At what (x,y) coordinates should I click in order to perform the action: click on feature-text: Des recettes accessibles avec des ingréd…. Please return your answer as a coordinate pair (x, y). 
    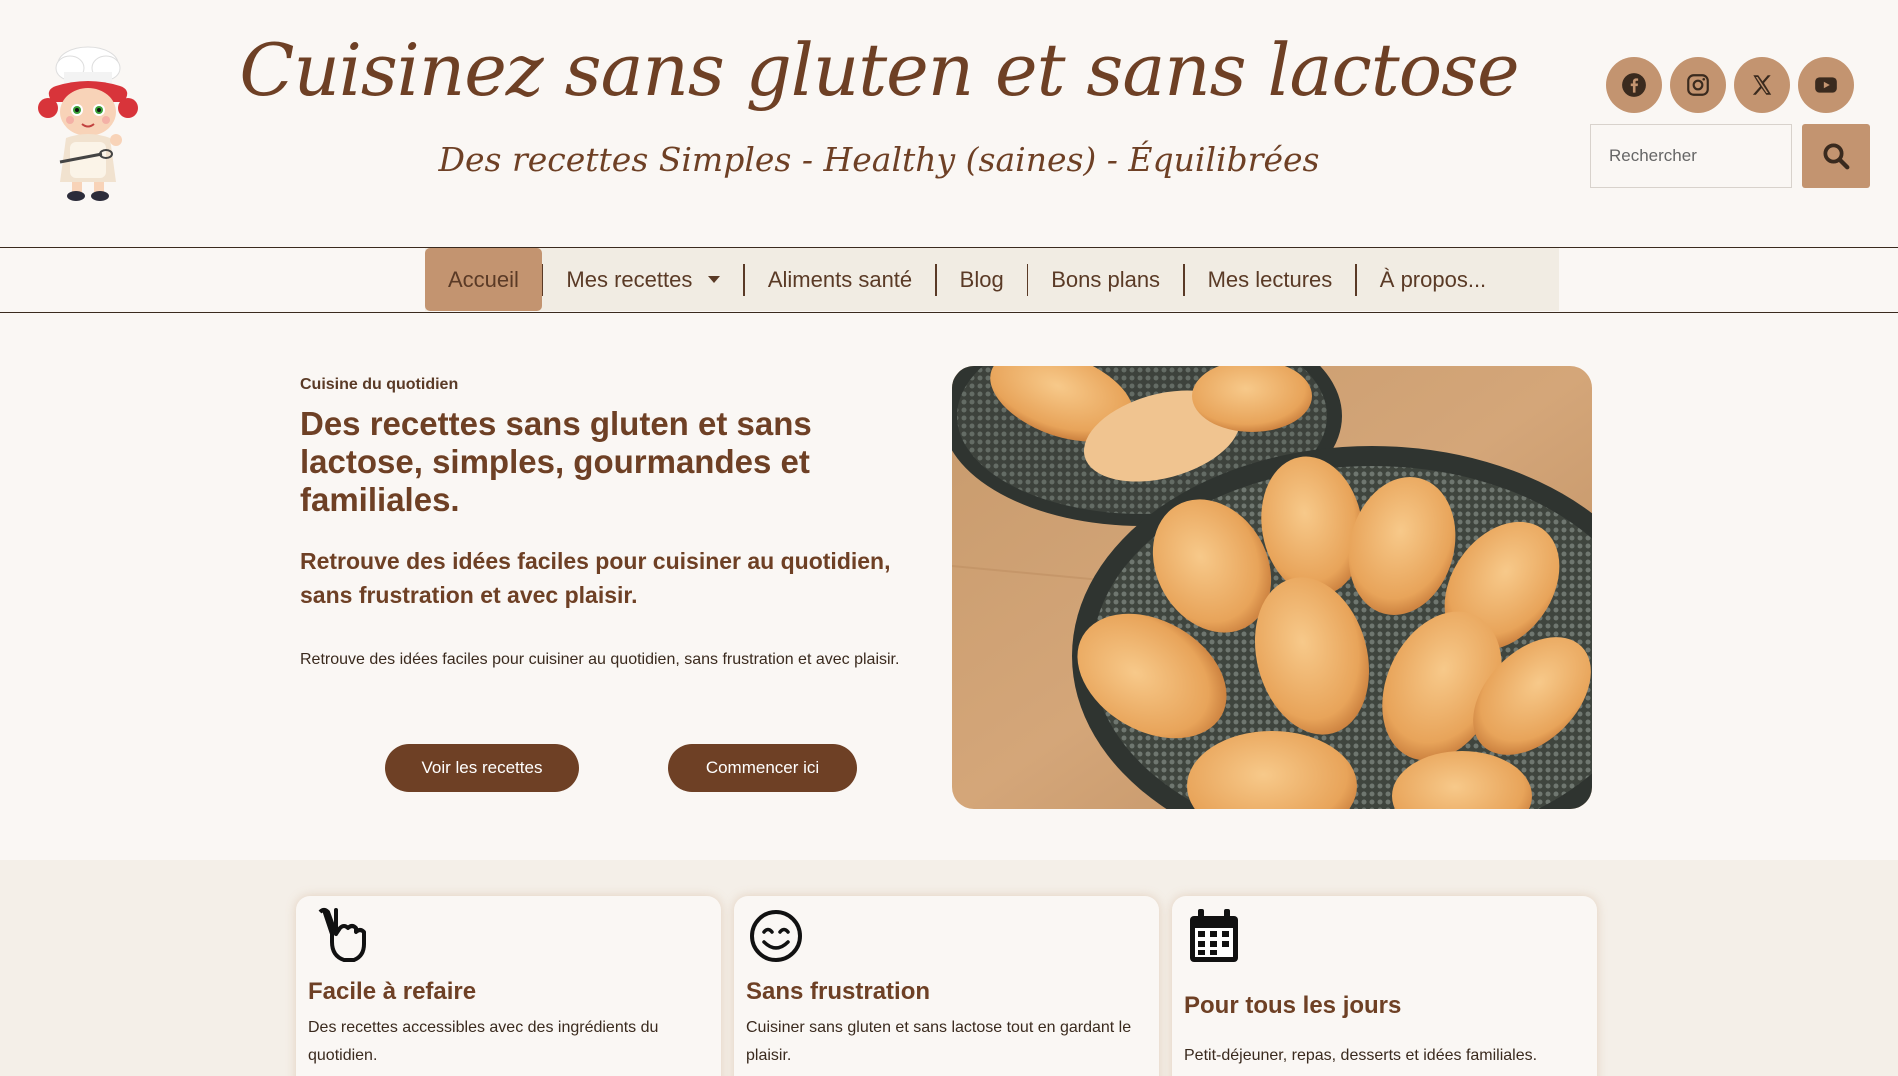
    Looking at the image, I should click on (483, 1041).